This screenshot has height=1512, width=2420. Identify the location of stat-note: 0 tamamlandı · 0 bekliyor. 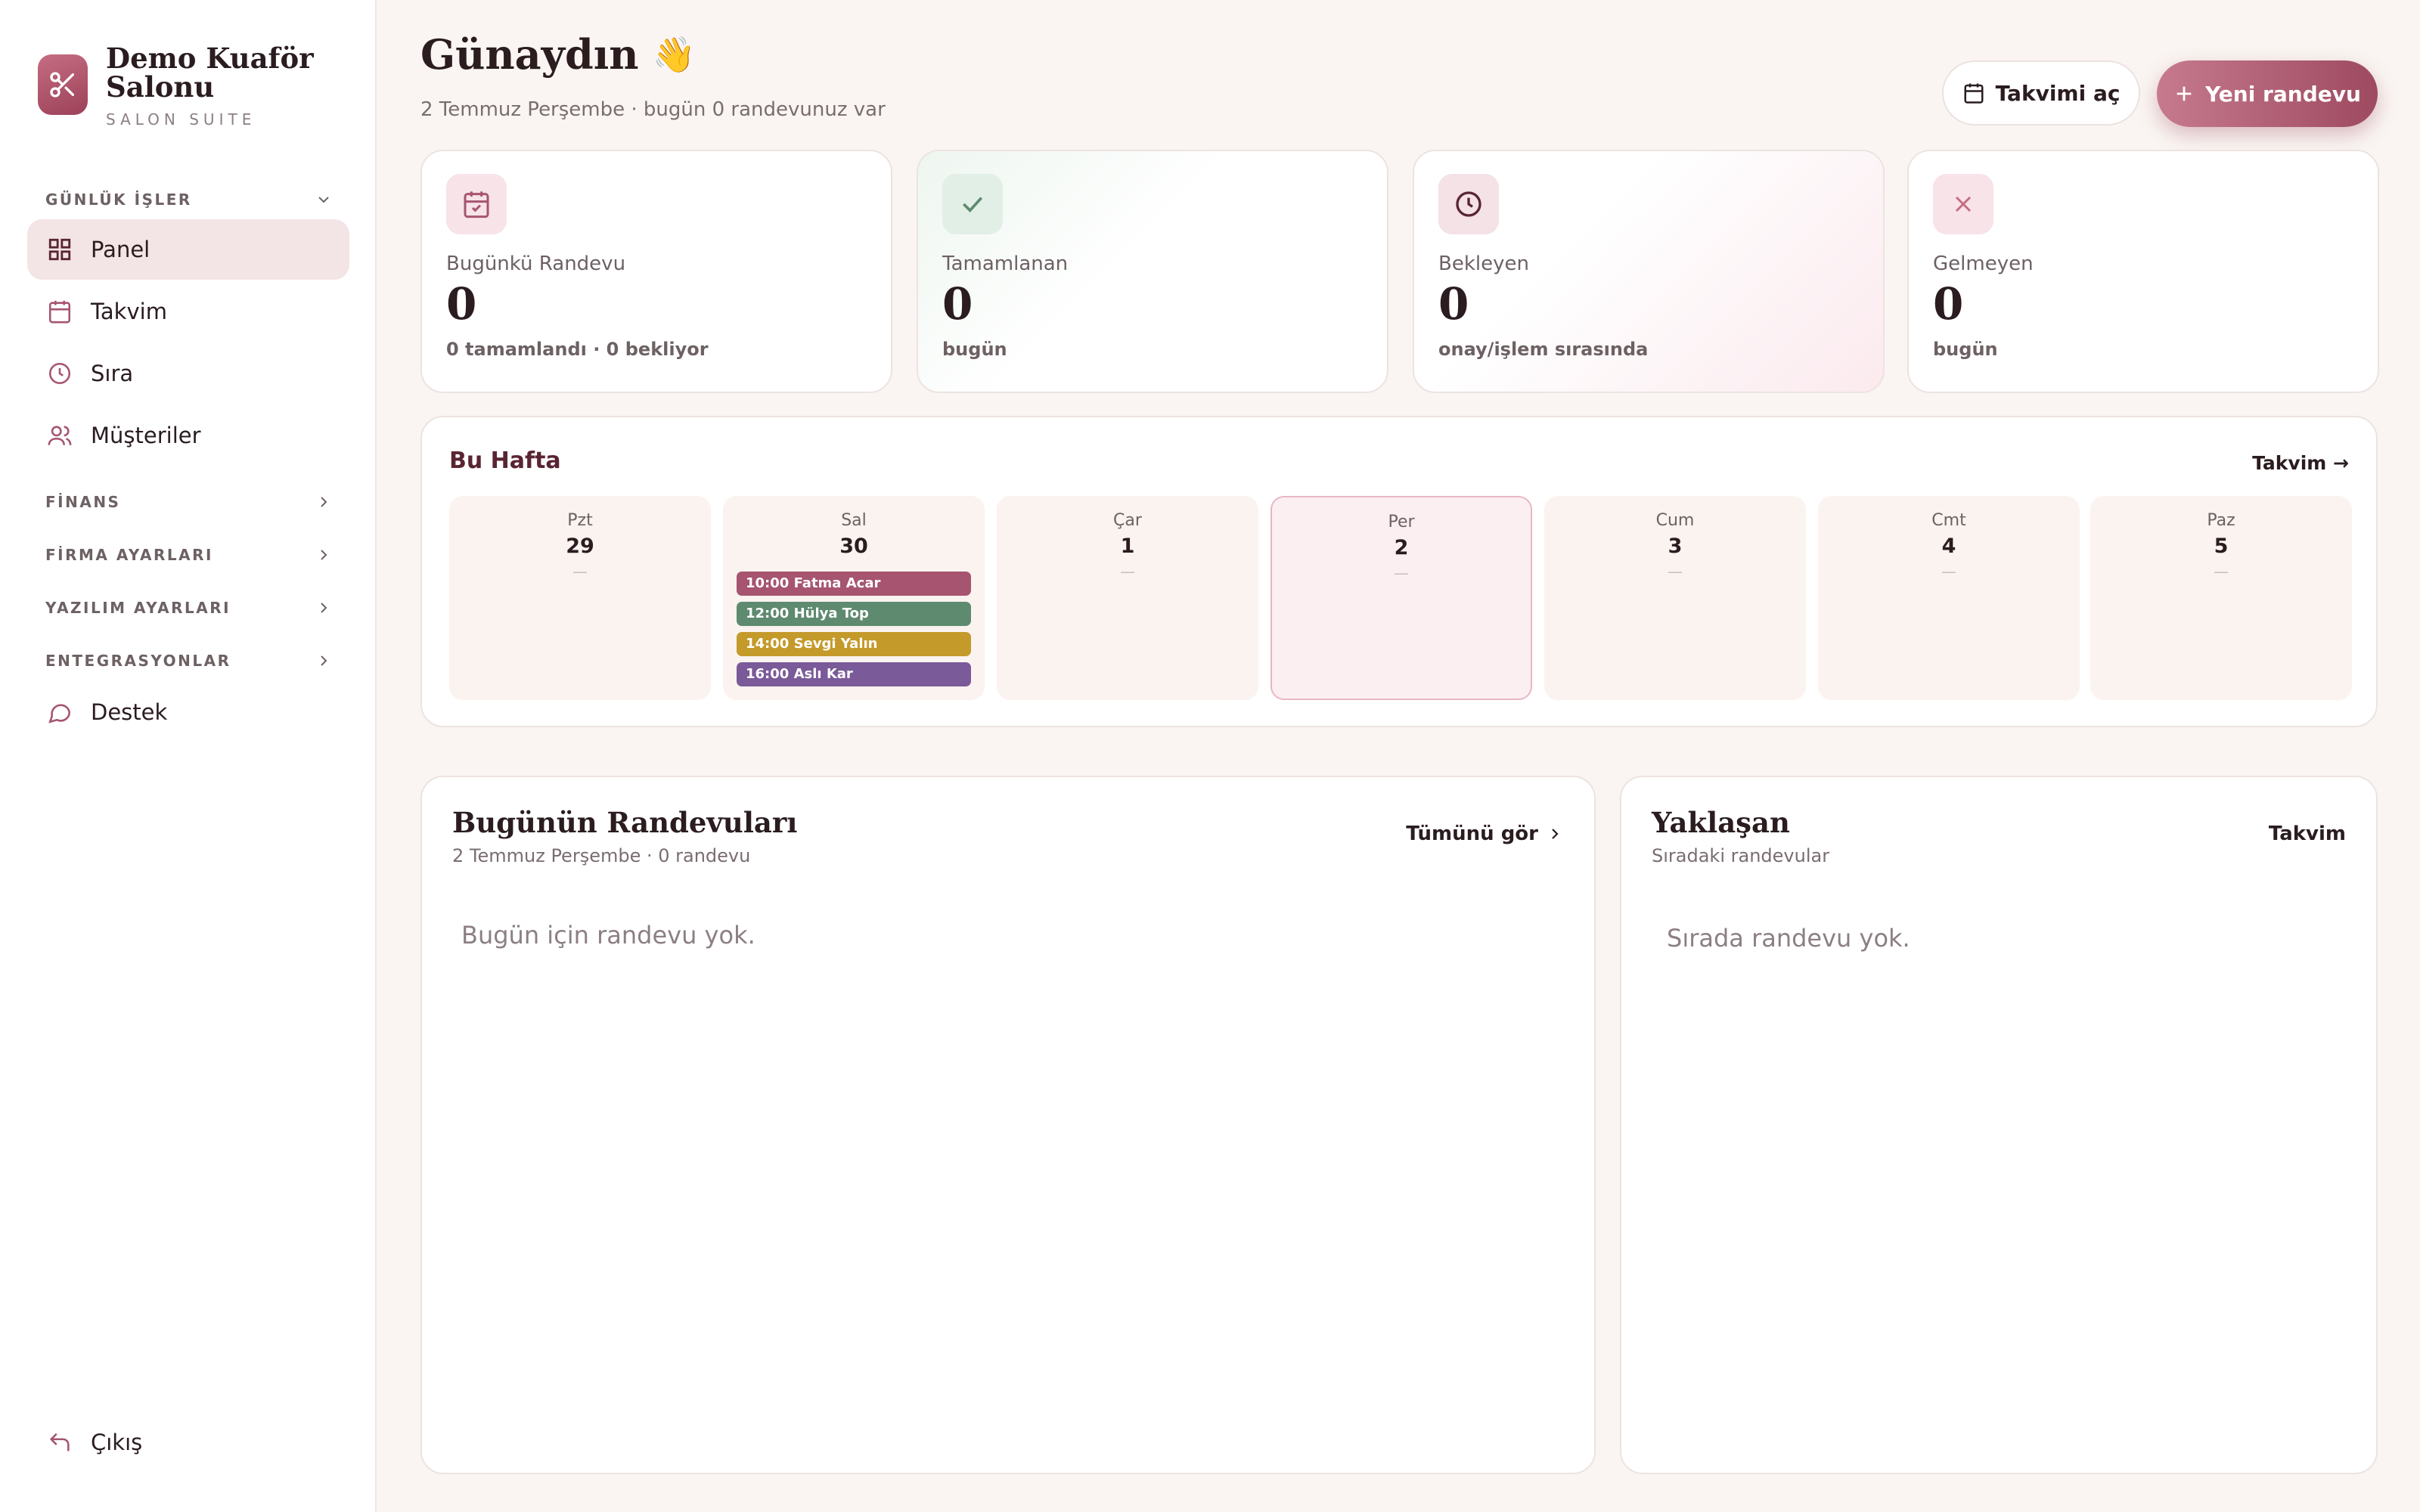
(577, 349).